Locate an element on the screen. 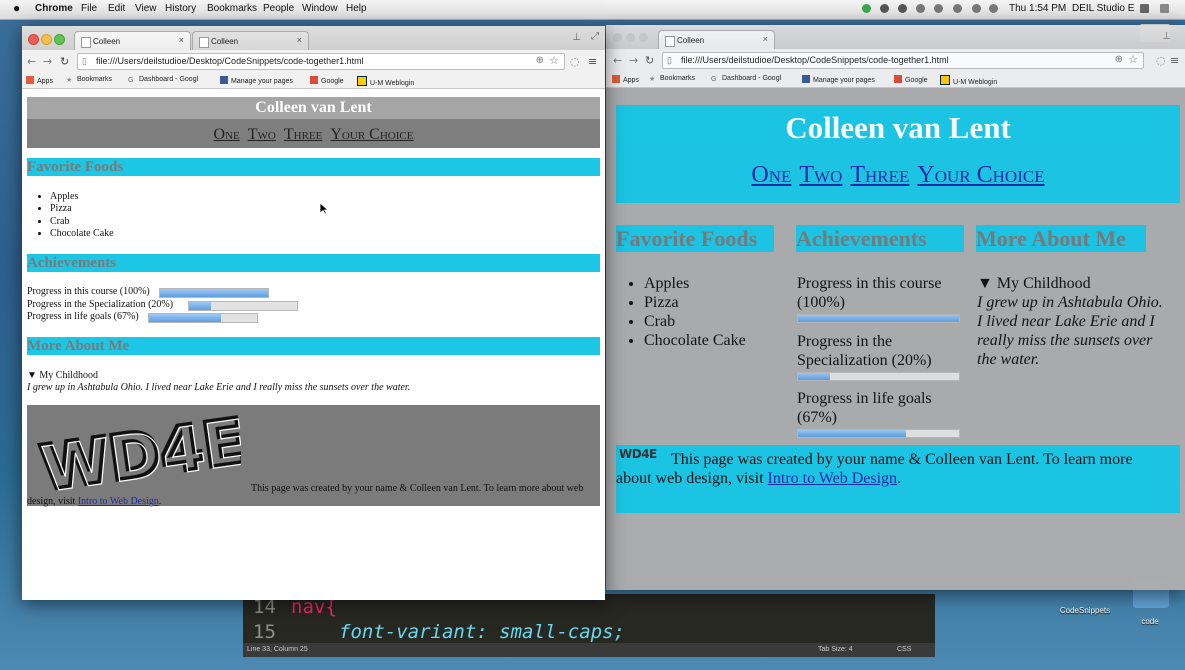 The image size is (1185, 670). menu-user: DEIL Studio E is located at coordinates (1103, 8).